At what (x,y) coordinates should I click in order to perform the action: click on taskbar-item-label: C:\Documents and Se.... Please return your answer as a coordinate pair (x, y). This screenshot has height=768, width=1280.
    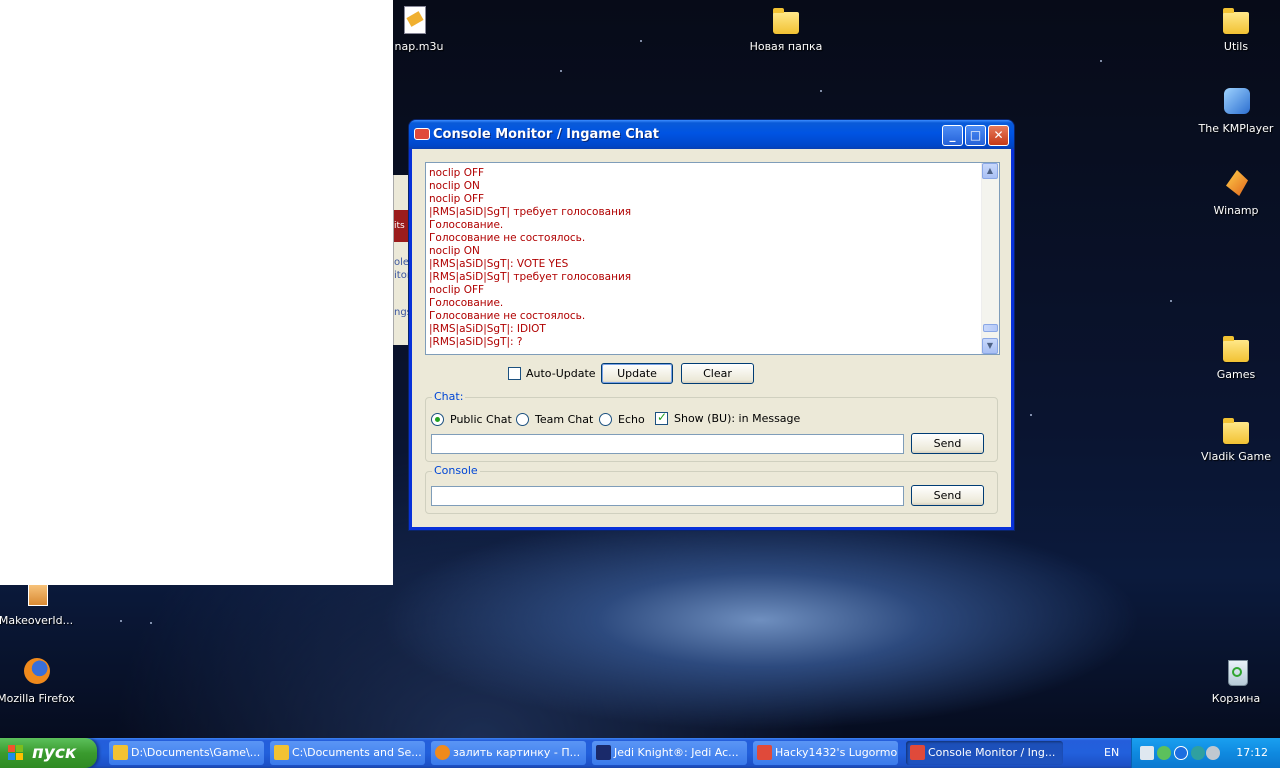
    Looking at the image, I should click on (357, 752).